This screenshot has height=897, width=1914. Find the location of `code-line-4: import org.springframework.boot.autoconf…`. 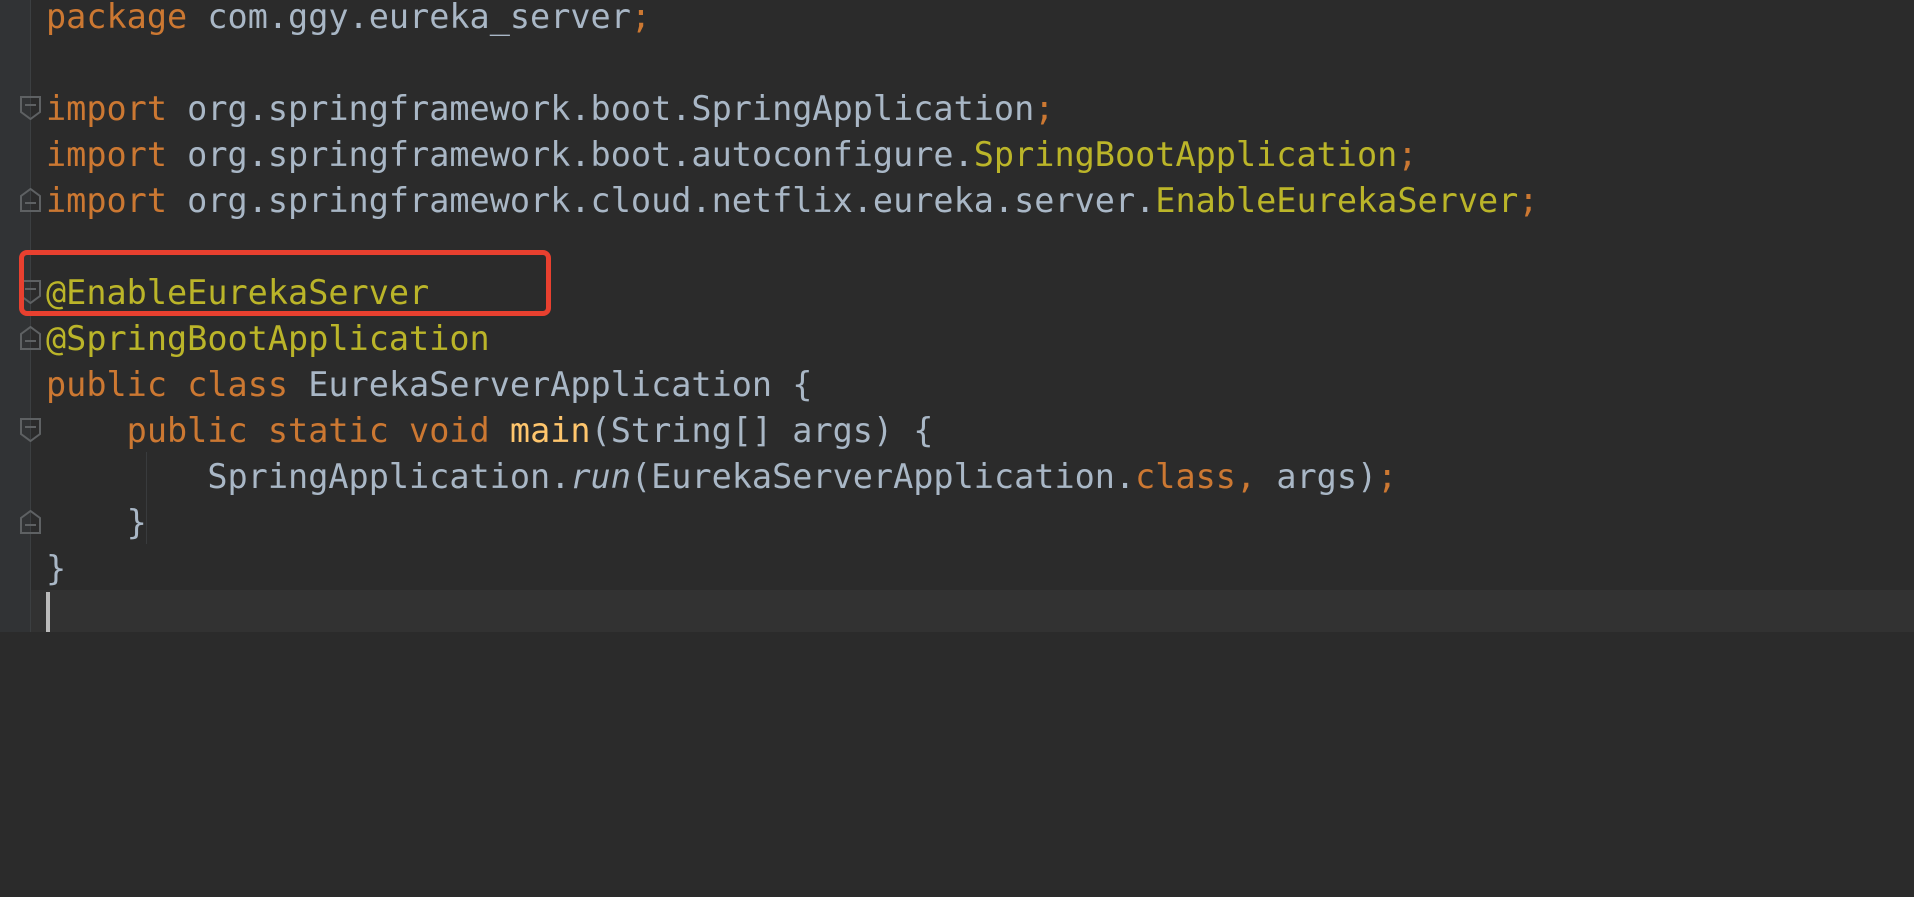

code-line-4: import org.springframework.boot.autoconf… is located at coordinates (731, 155).